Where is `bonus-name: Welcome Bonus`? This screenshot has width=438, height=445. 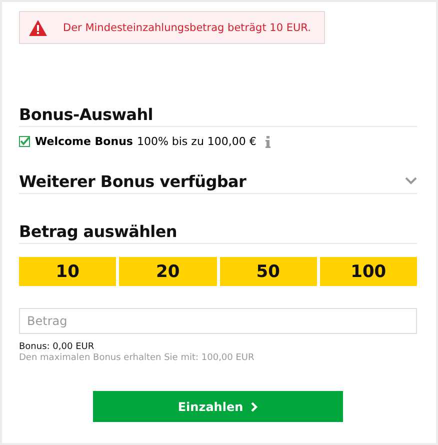 bonus-name: Welcome Bonus is located at coordinates (84, 141).